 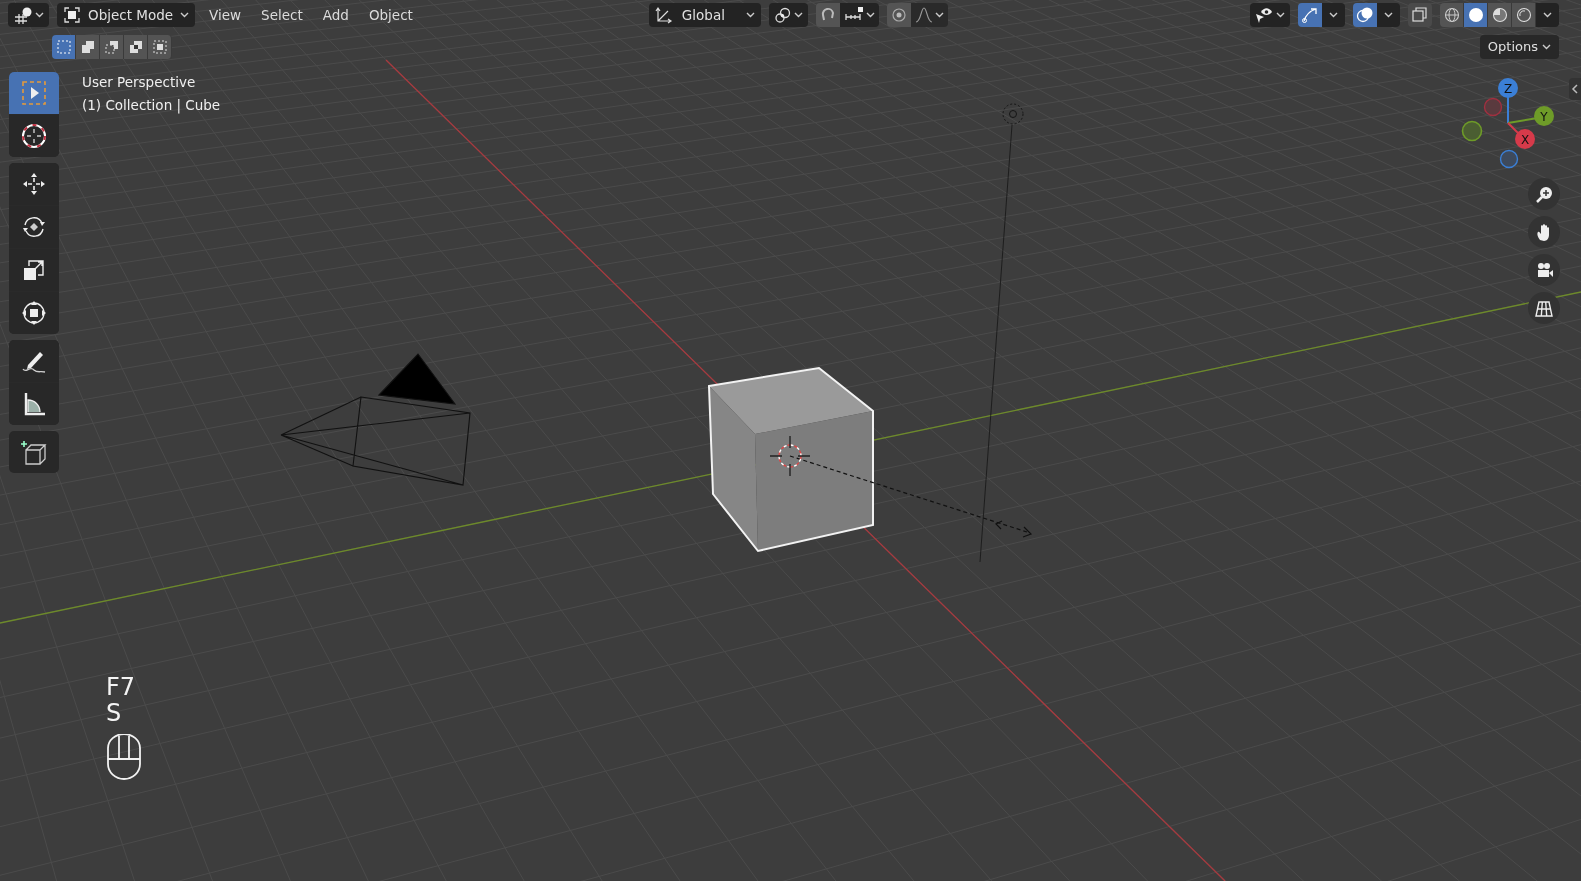 I want to click on object-mode-icon, so click(x=72, y=15).